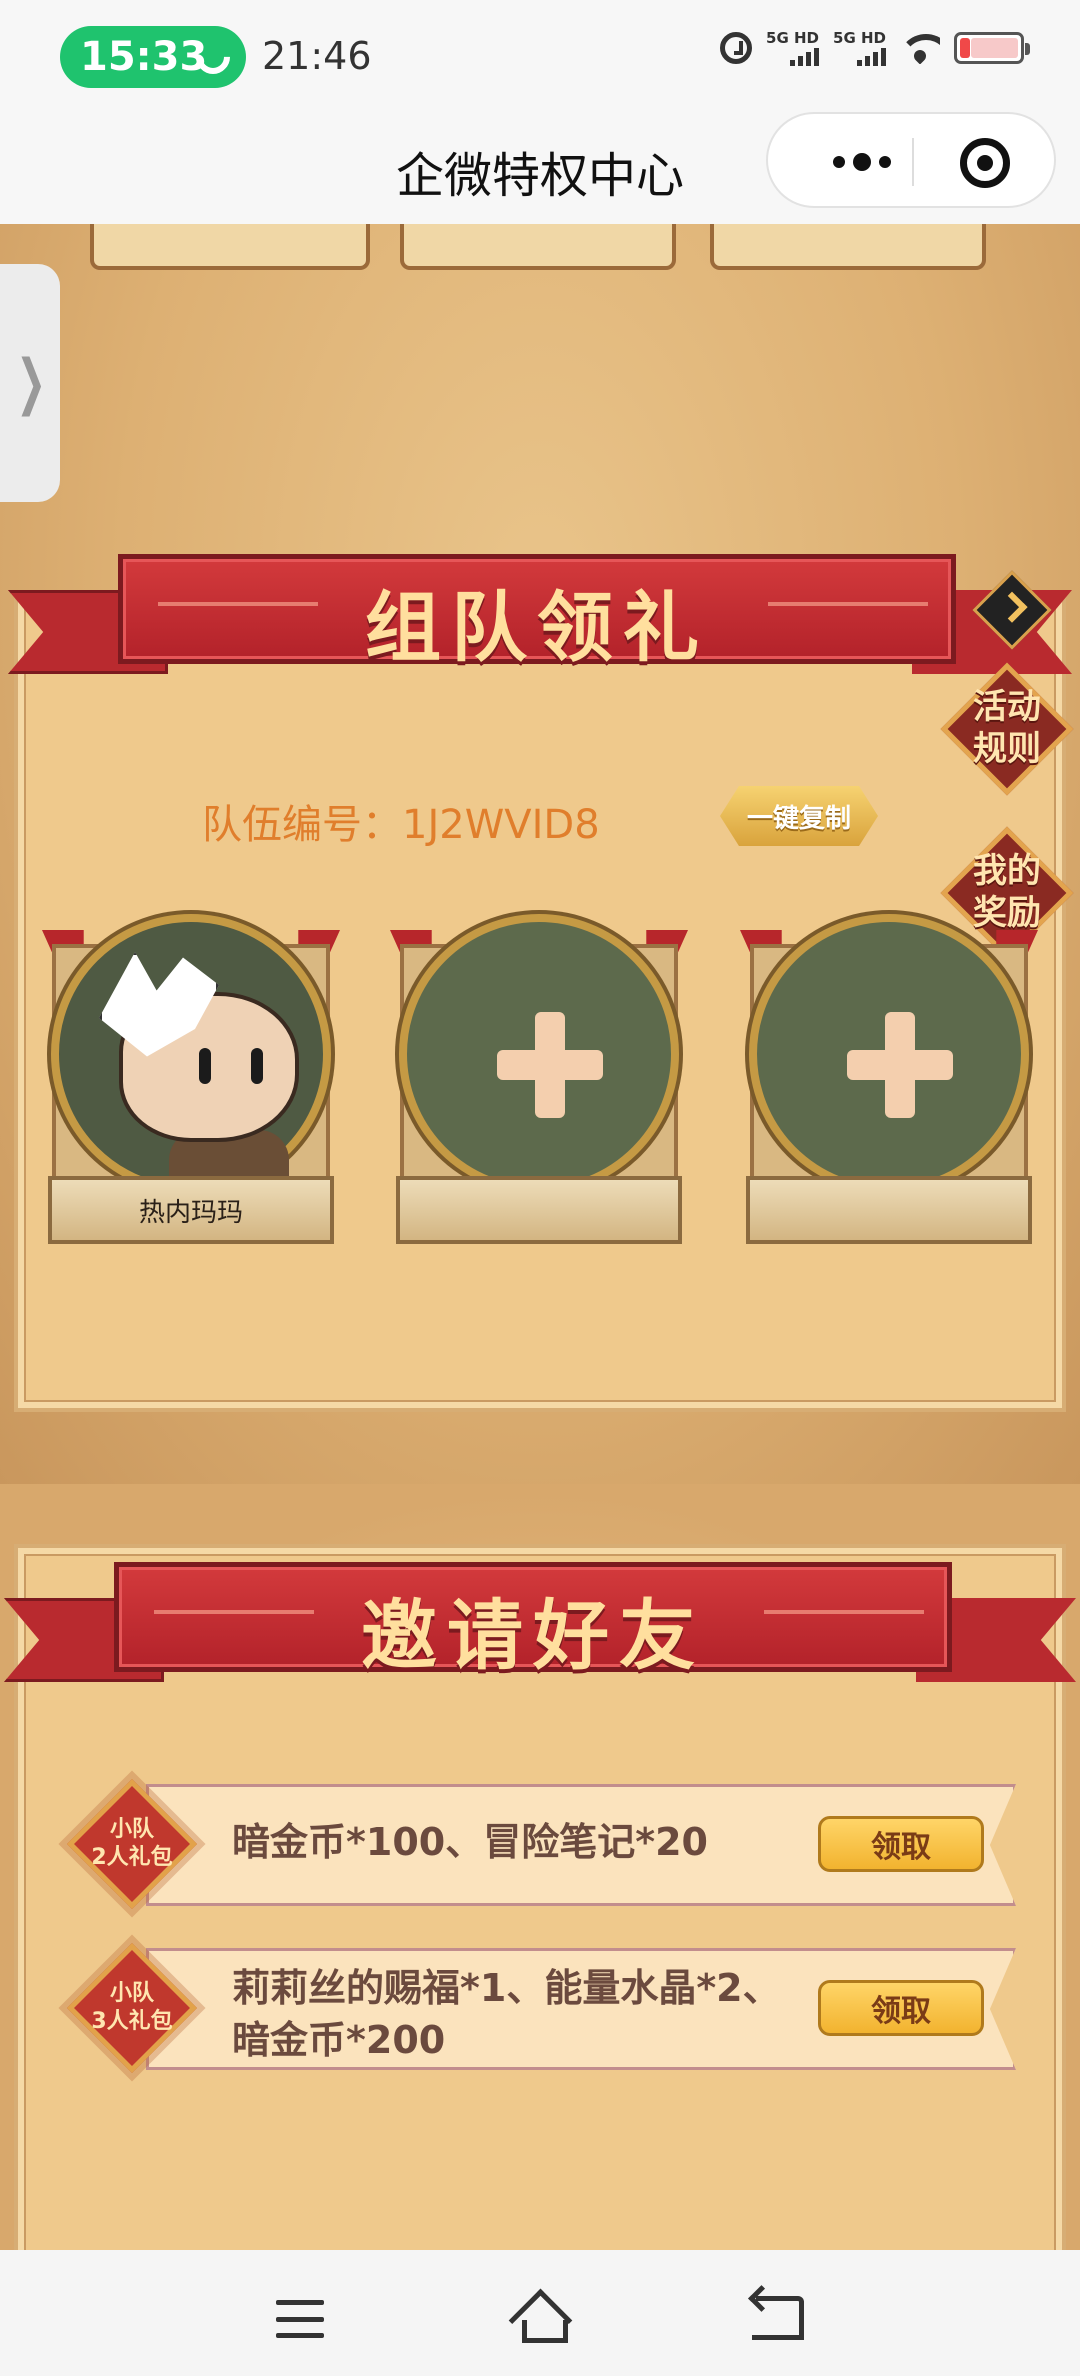 The image size is (1080, 2376). What do you see at coordinates (1007, 707) in the screenshot?
I see `rules-label-line1: 活动` at bounding box center [1007, 707].